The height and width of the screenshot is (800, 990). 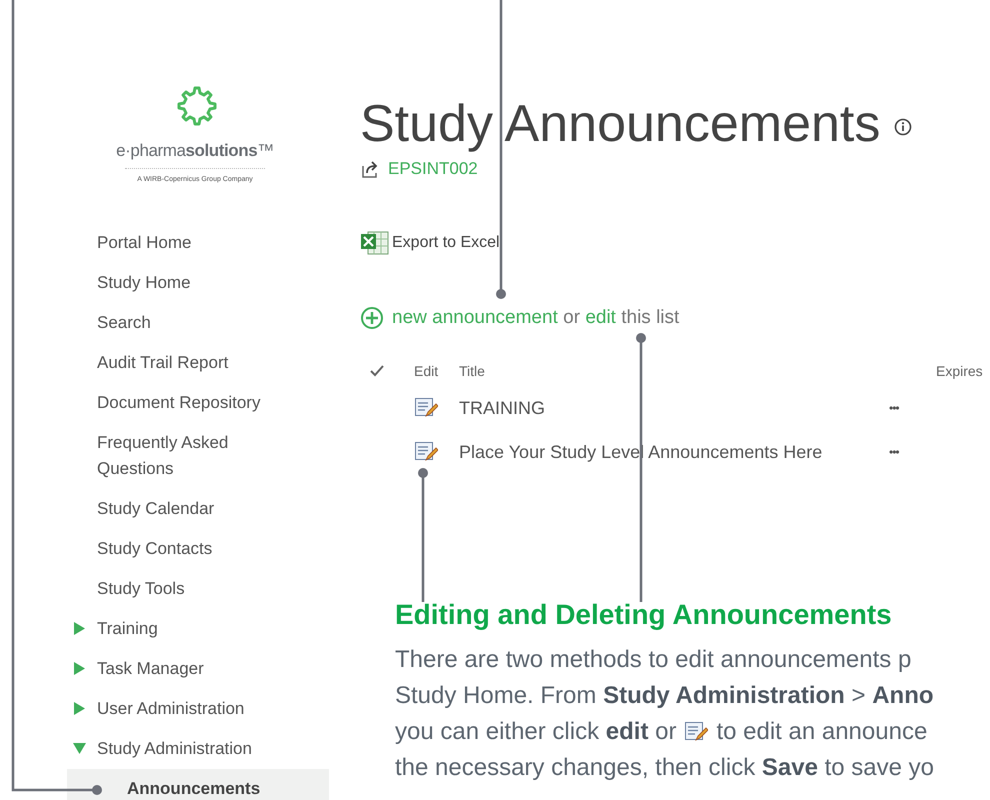 What do you see at coordinates (198, 709) in the screenshot?
I see `nav-item: User Administration` at bounding box center [198, 709].